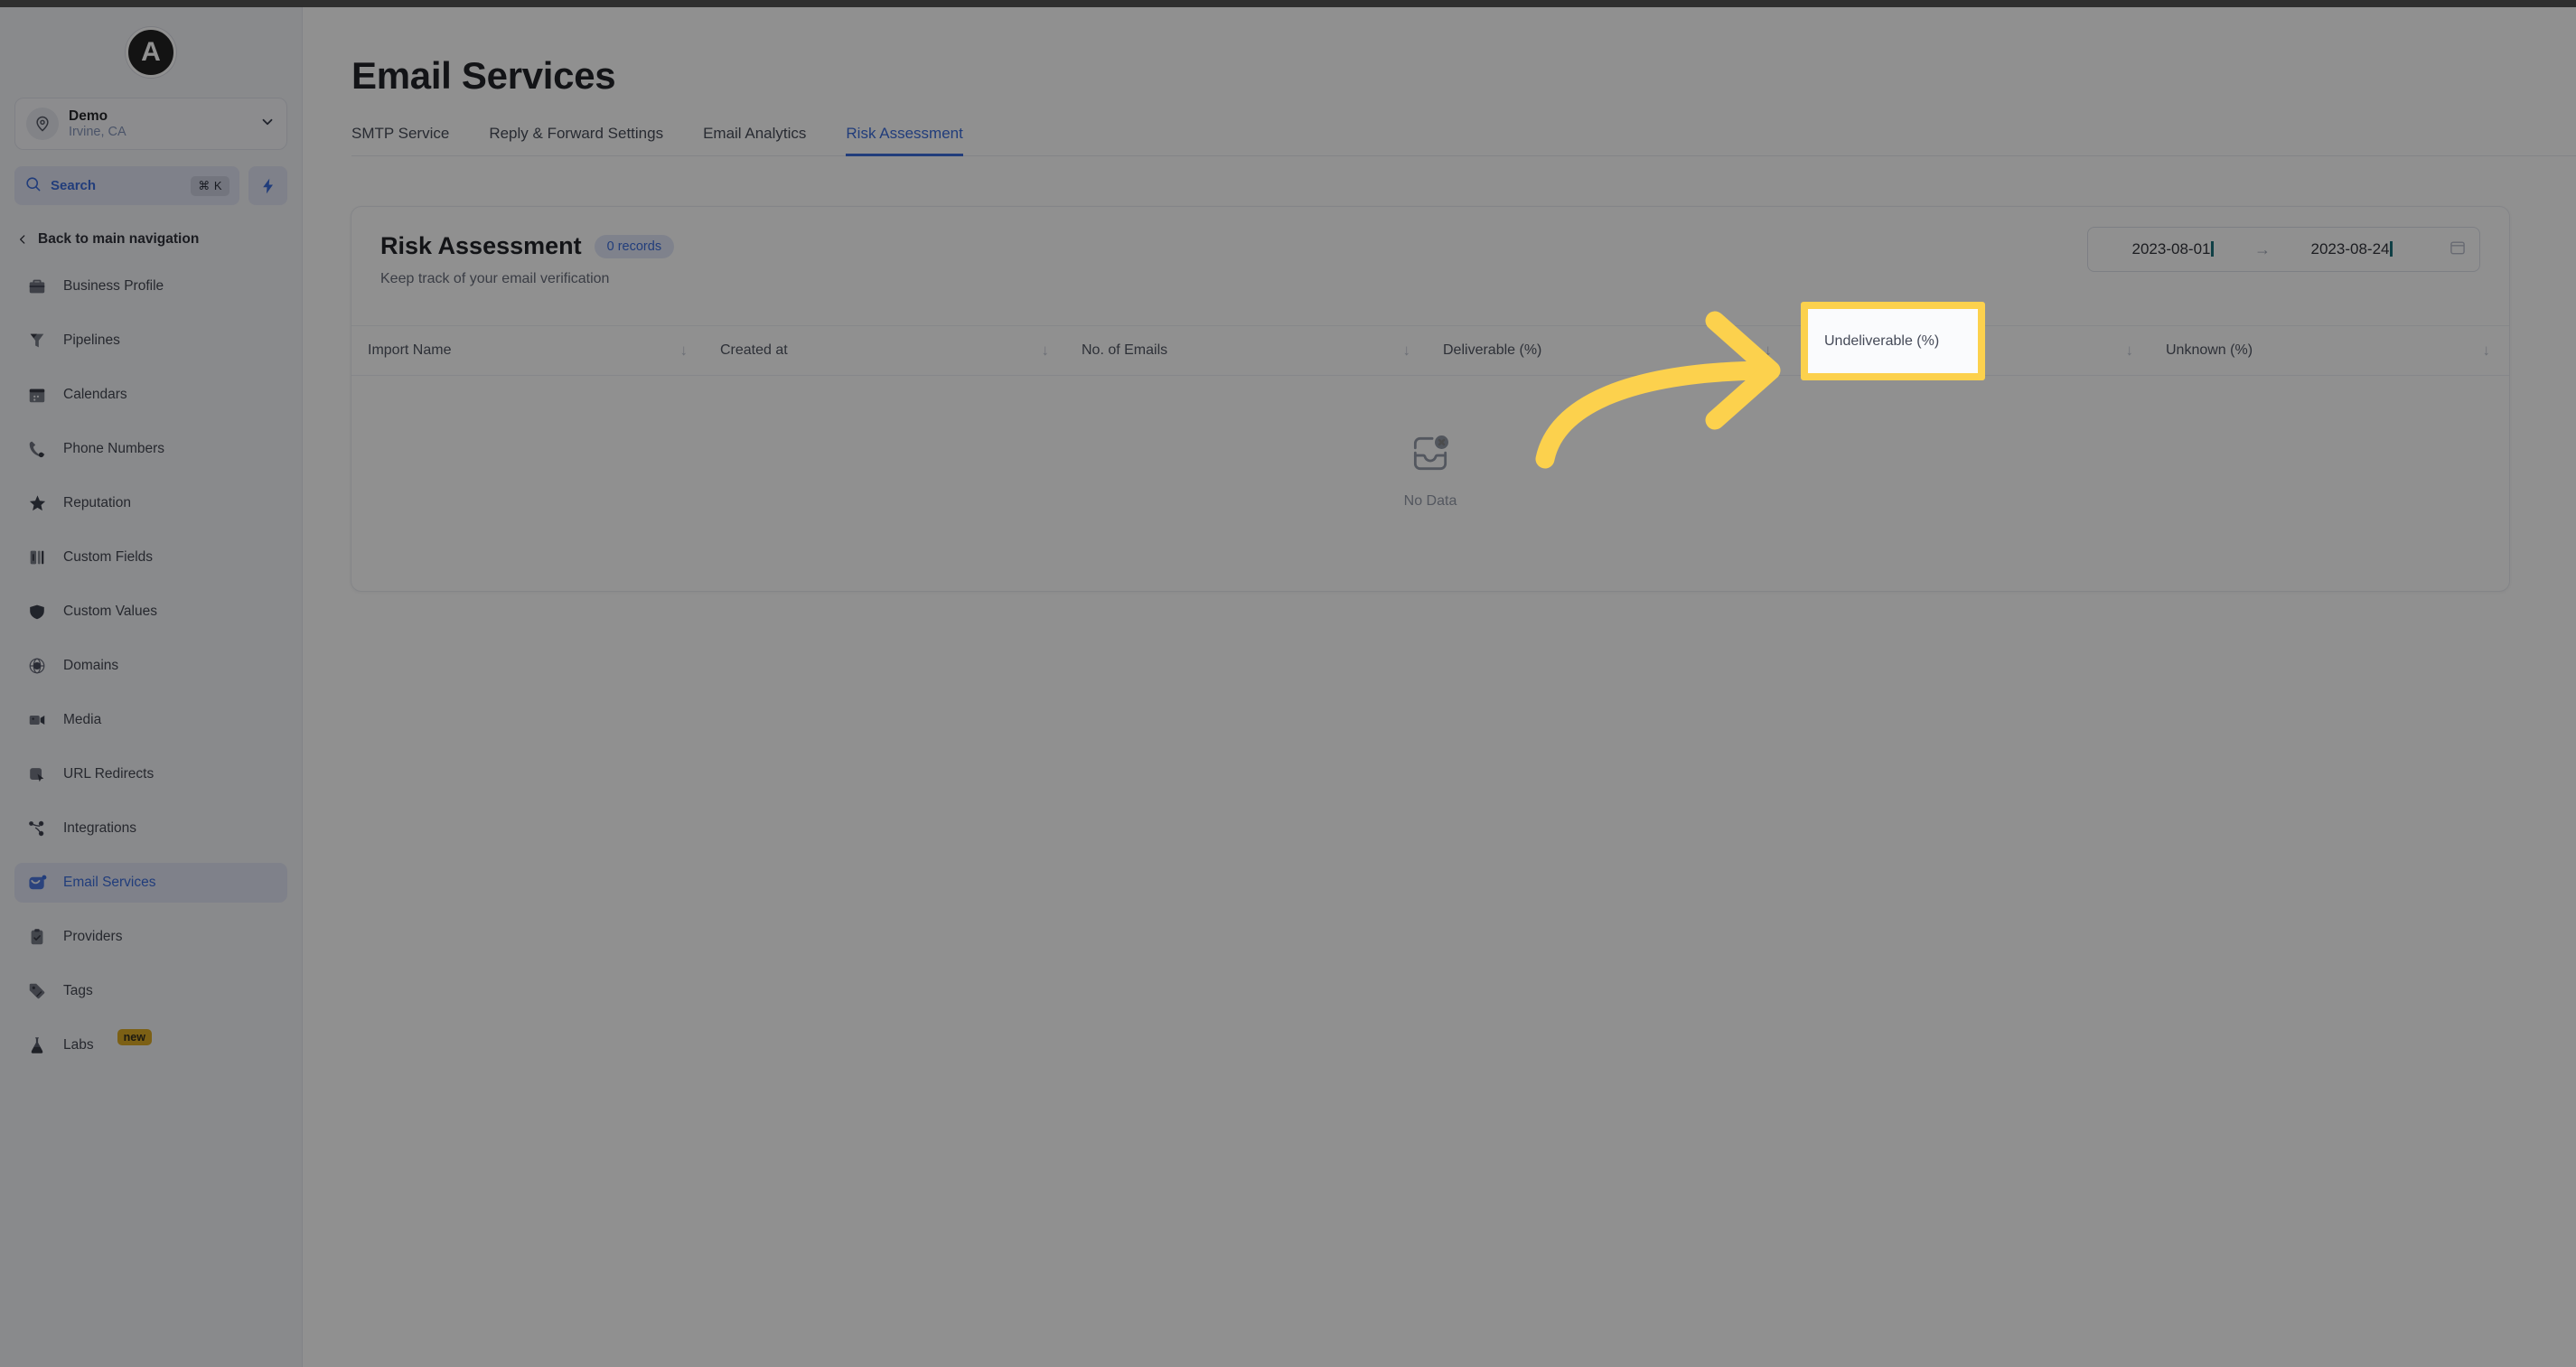 This screenshot has height=1367, width=2576. I want to click on tab-email-analytics: Email Analytics, so click(754, 140).